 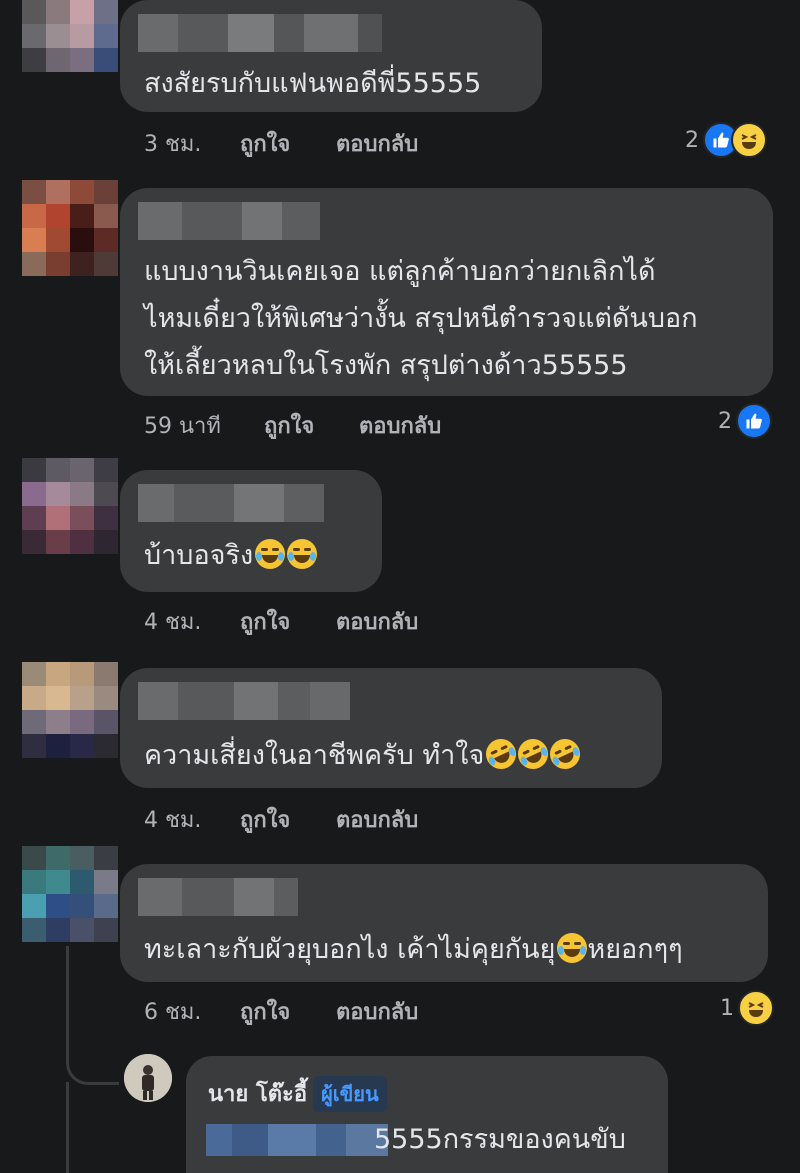 I want to click on reaction-summary: 1, so click(x=747, y=1008).